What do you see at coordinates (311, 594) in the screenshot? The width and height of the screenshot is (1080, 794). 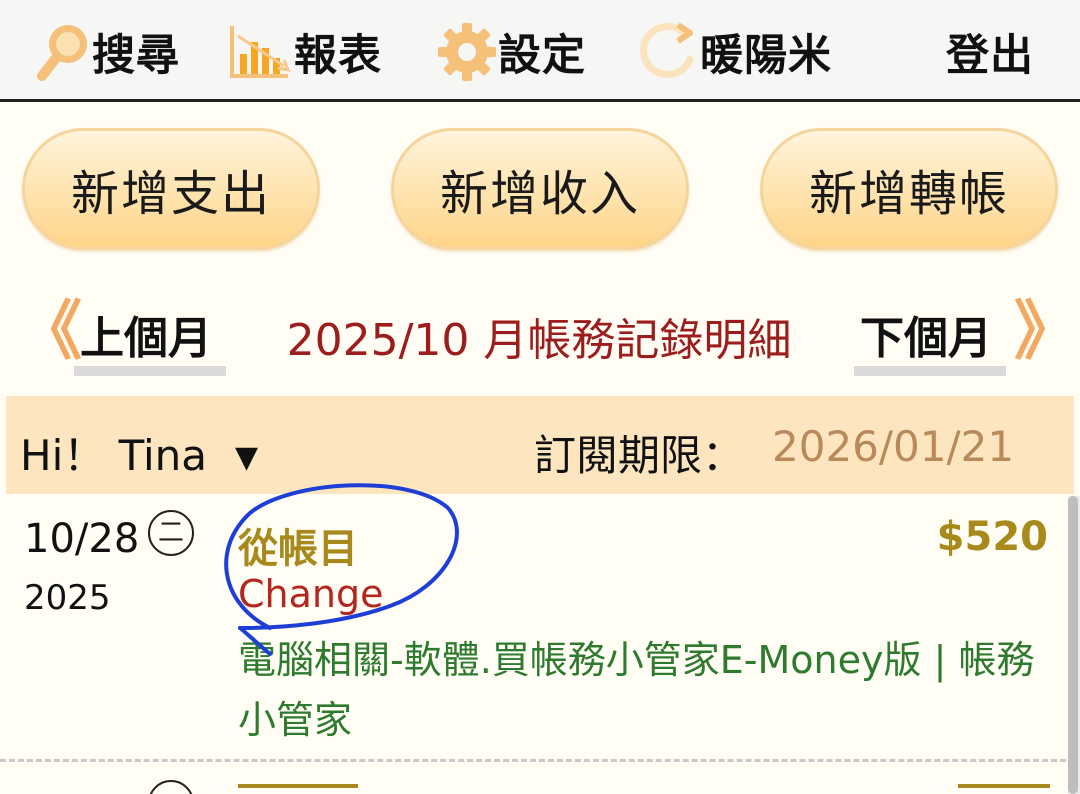 I see `record-change: Change` at bounding box center [311, 594].